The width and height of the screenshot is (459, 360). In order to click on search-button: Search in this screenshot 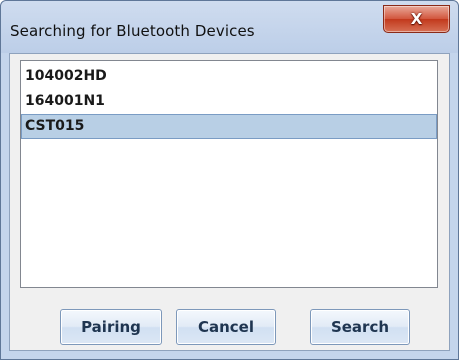, I will do `click(360, 327)`.